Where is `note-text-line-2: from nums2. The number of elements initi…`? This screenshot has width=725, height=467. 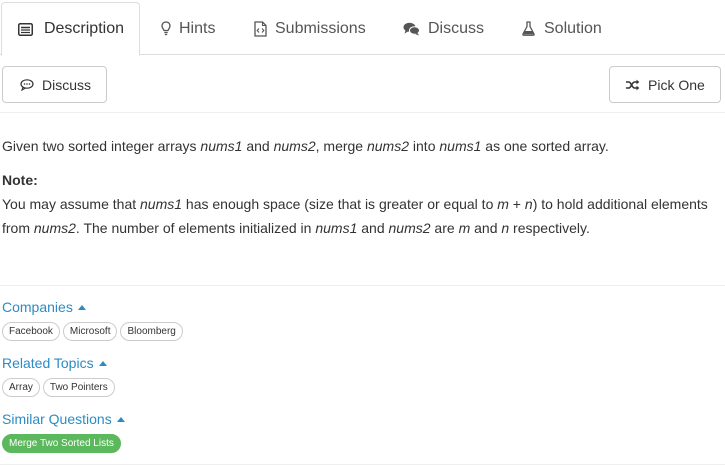 note-text-line-2: from nums2. The number of elements initi… is located at coordinates (296, 228).